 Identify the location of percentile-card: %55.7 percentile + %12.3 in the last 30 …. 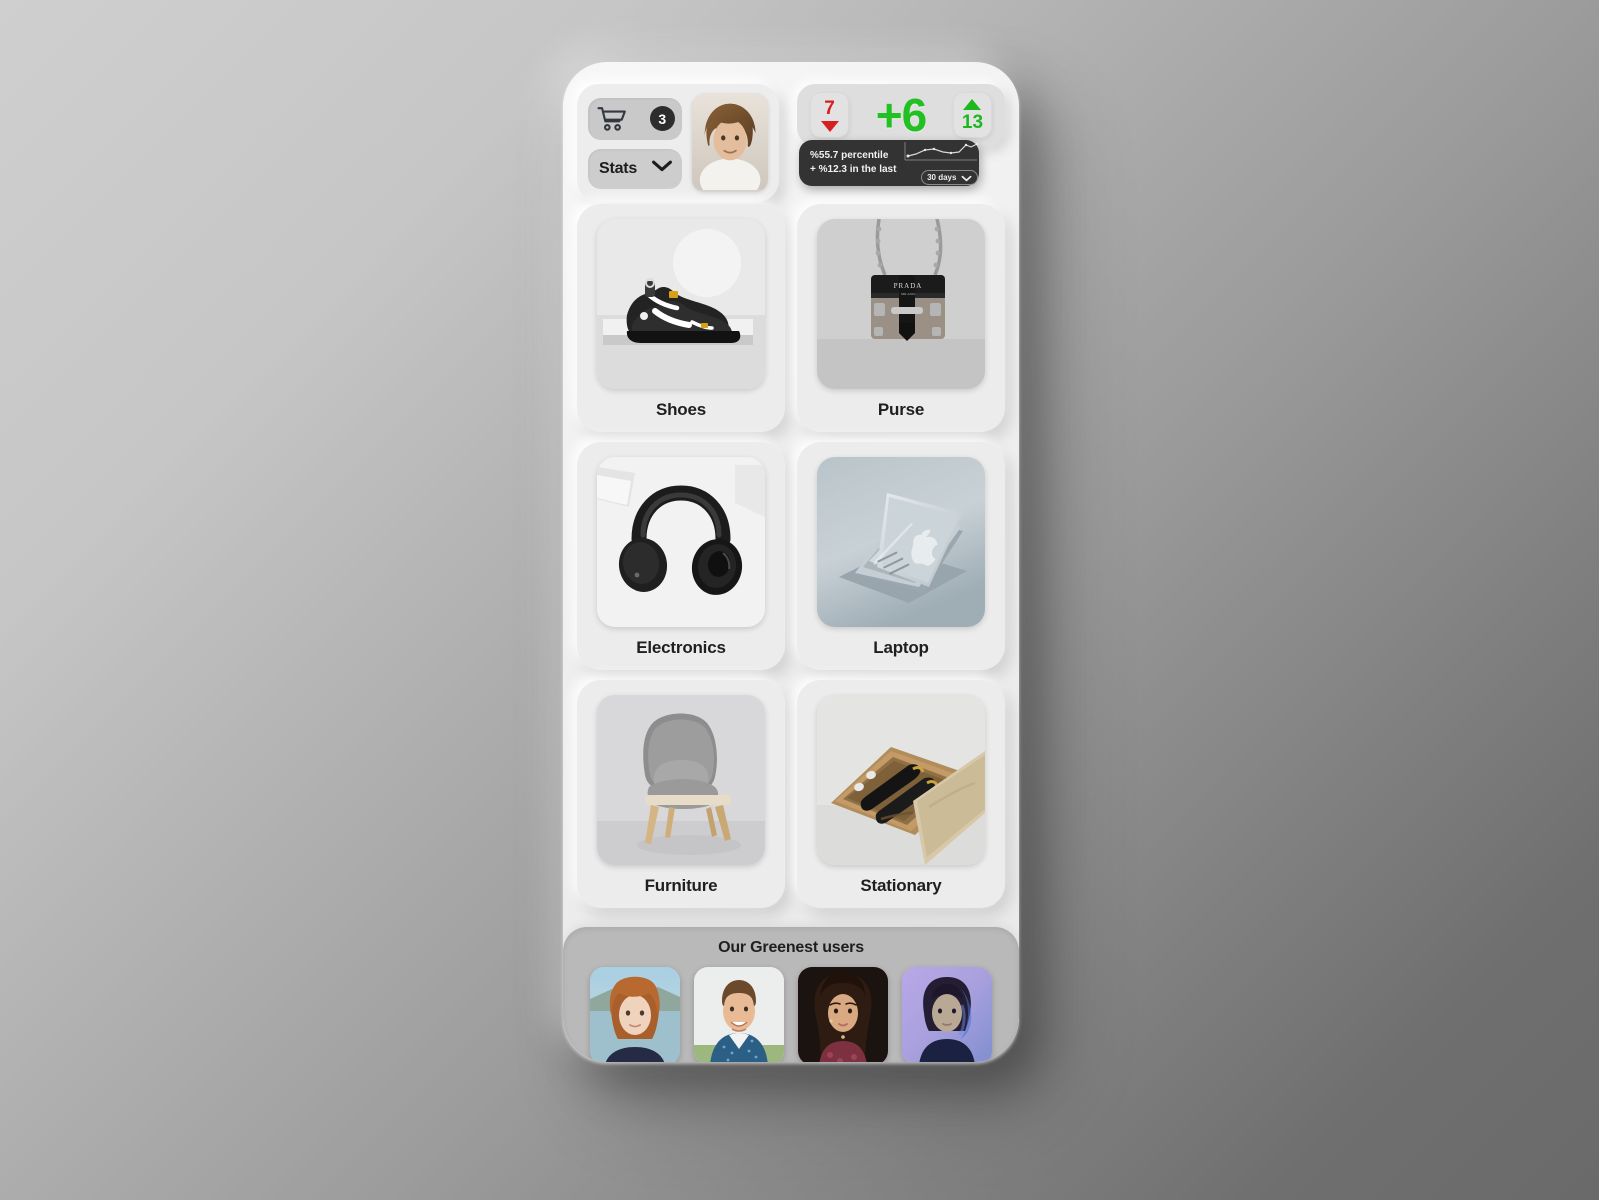
(889, 163).